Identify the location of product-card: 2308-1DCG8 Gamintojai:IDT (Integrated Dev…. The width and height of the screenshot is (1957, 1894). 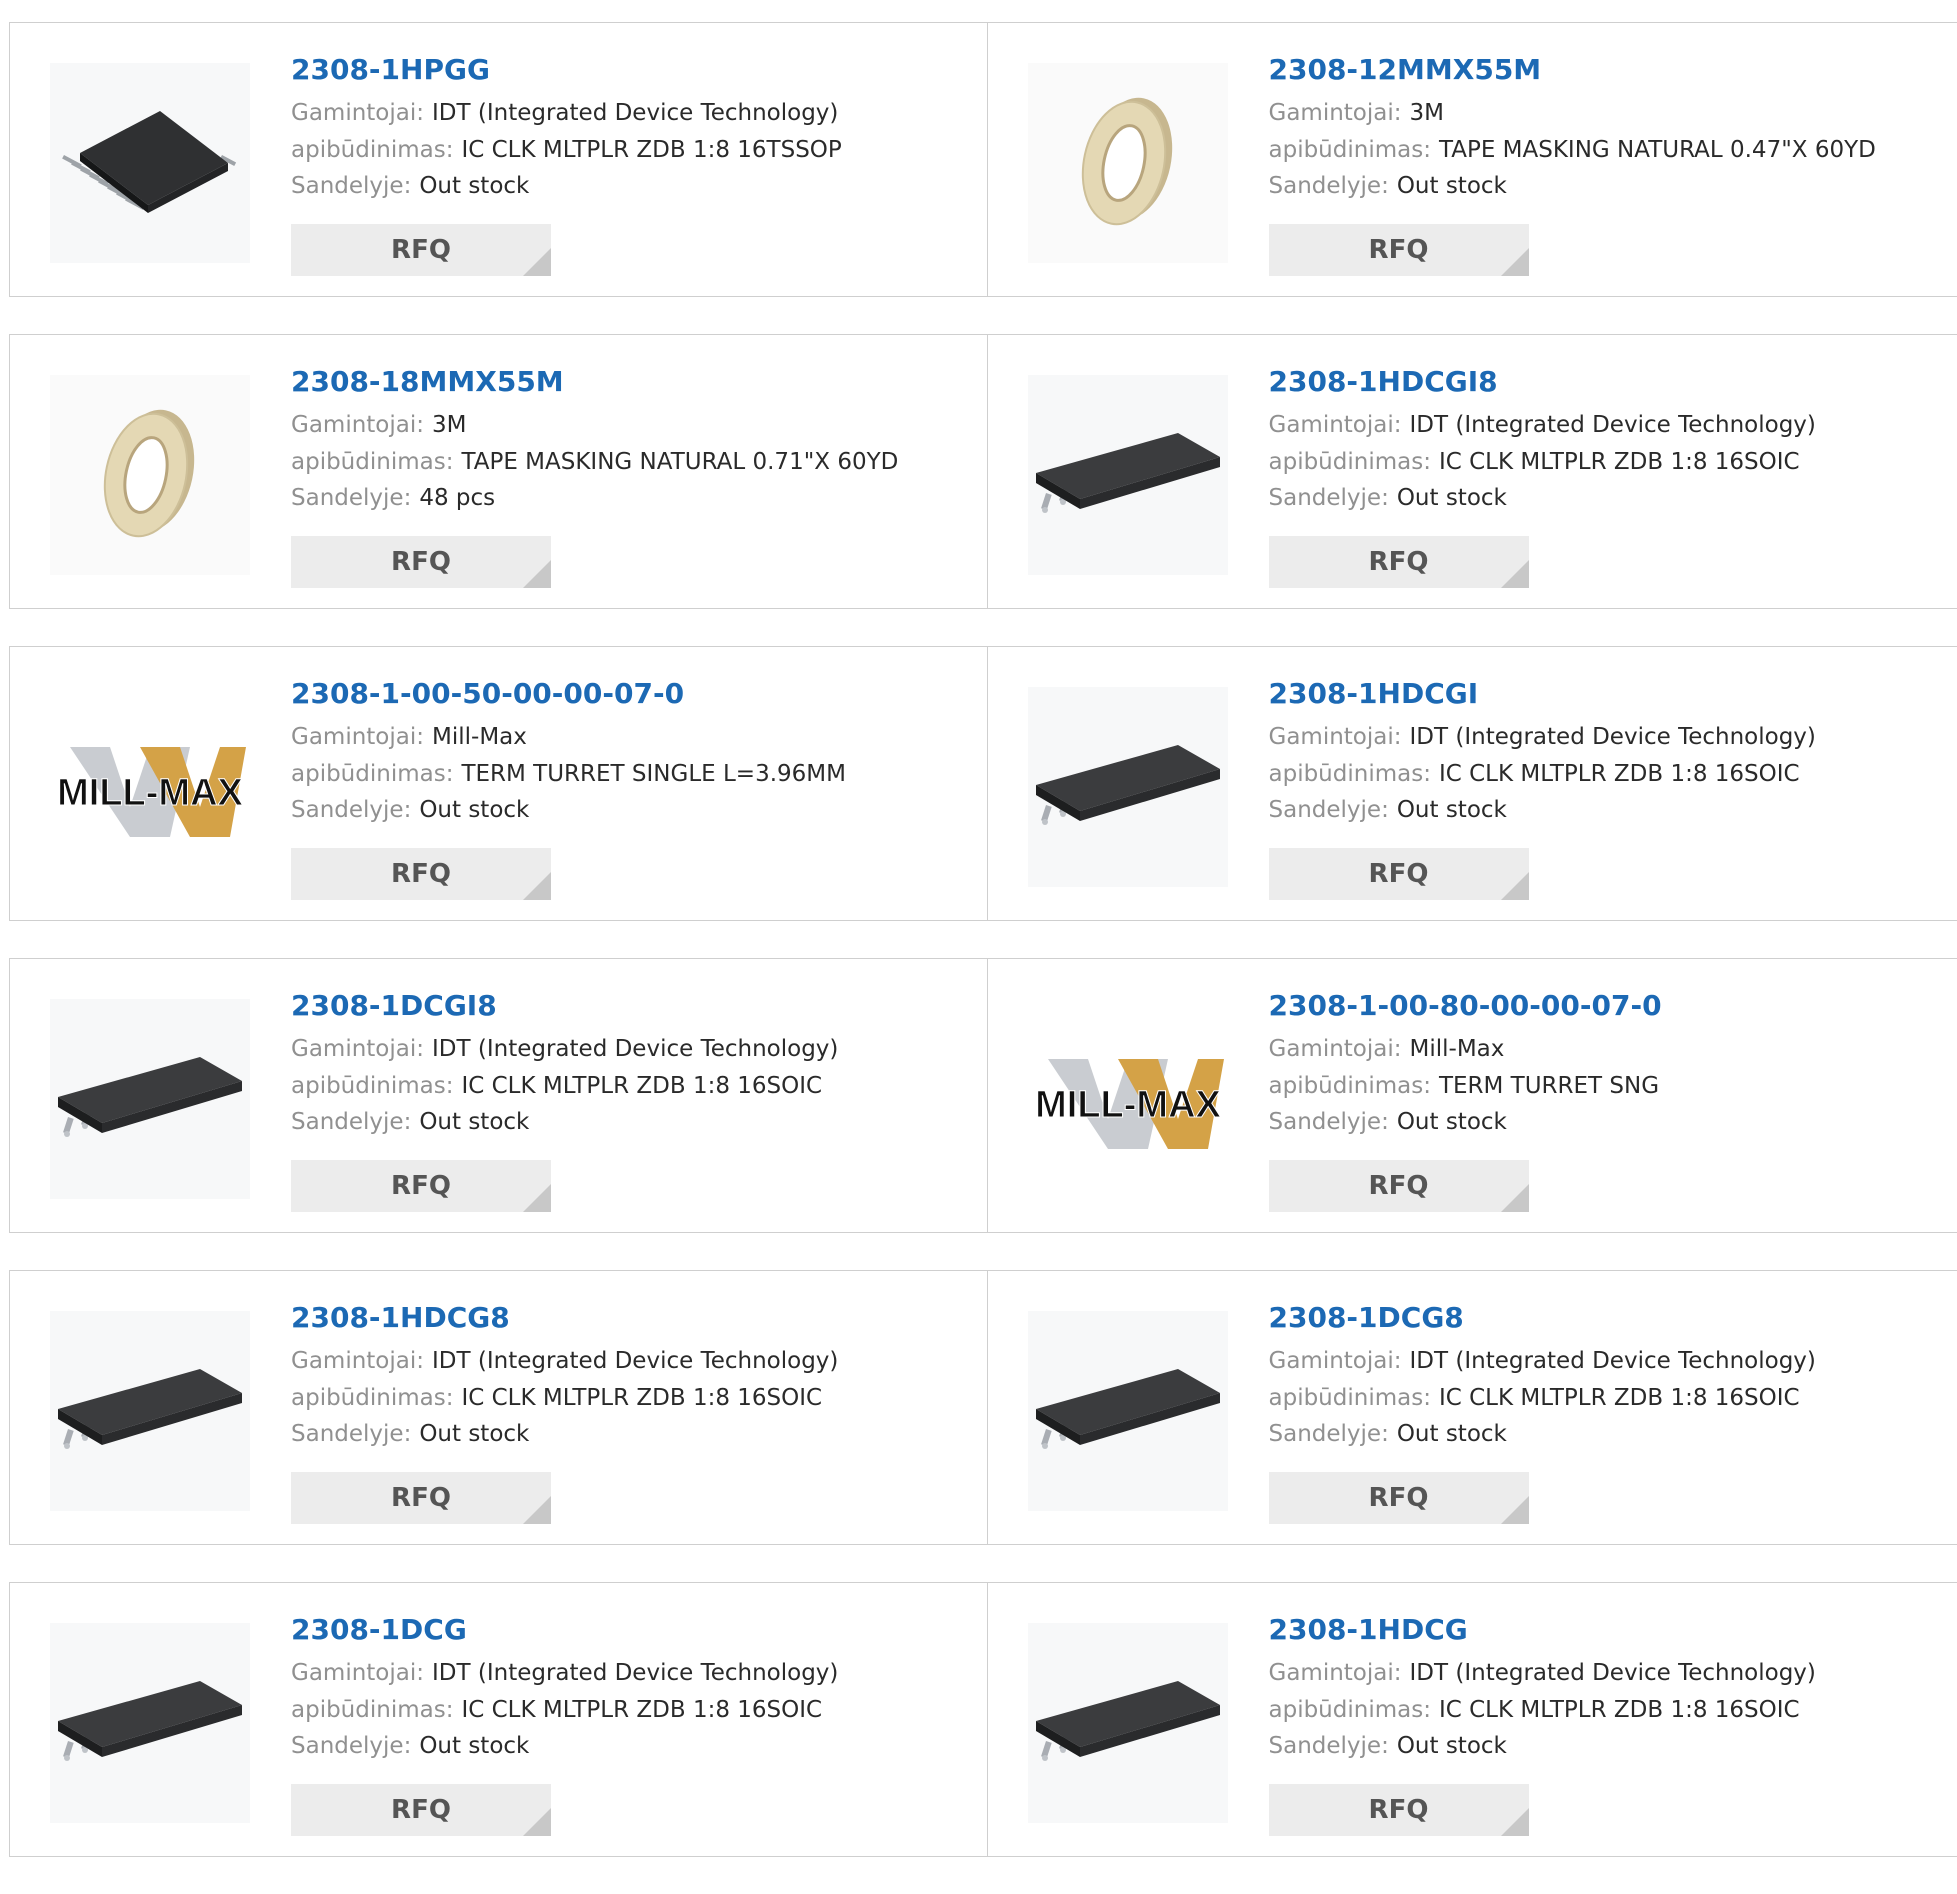
(1472, 1407).